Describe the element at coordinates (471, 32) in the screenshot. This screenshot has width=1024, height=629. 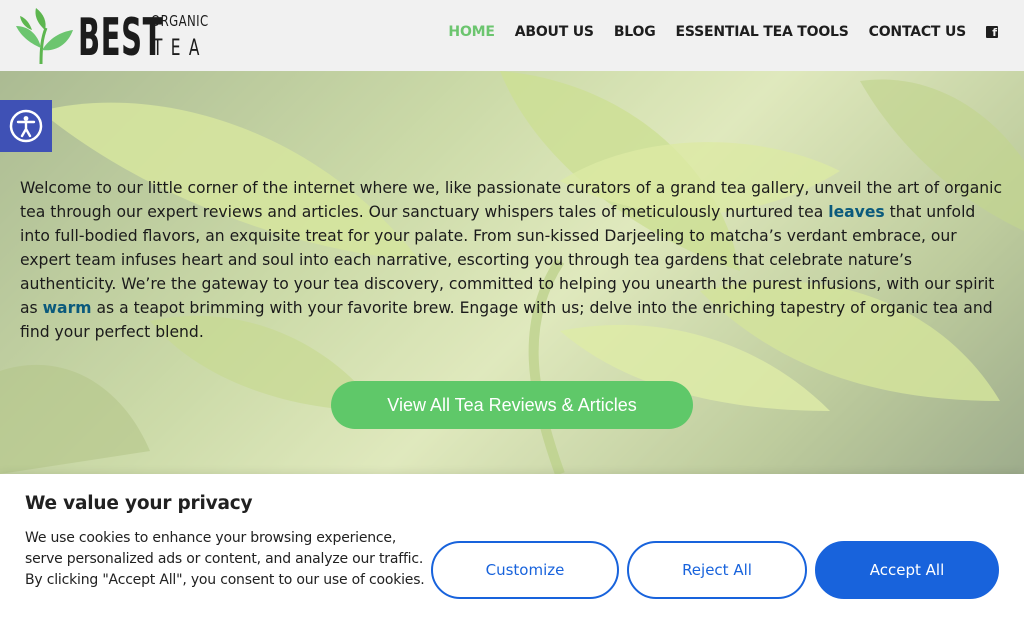
I see `nav-home: HOME` at that location.